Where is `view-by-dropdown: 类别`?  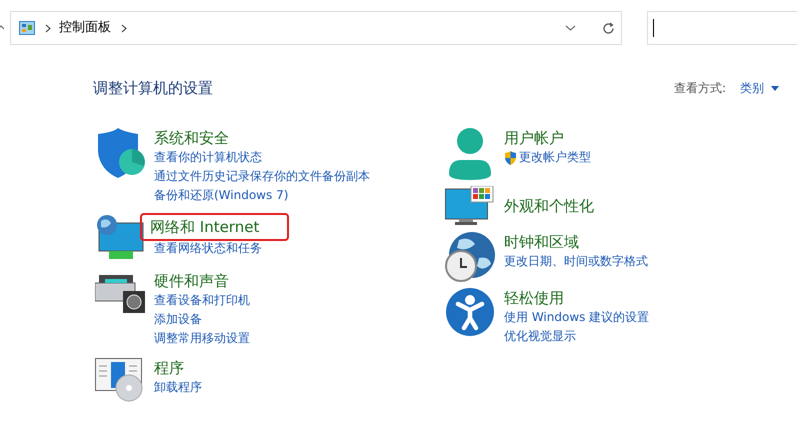
view-by-dropdown: 类别 is located at coordinates (752, 88).